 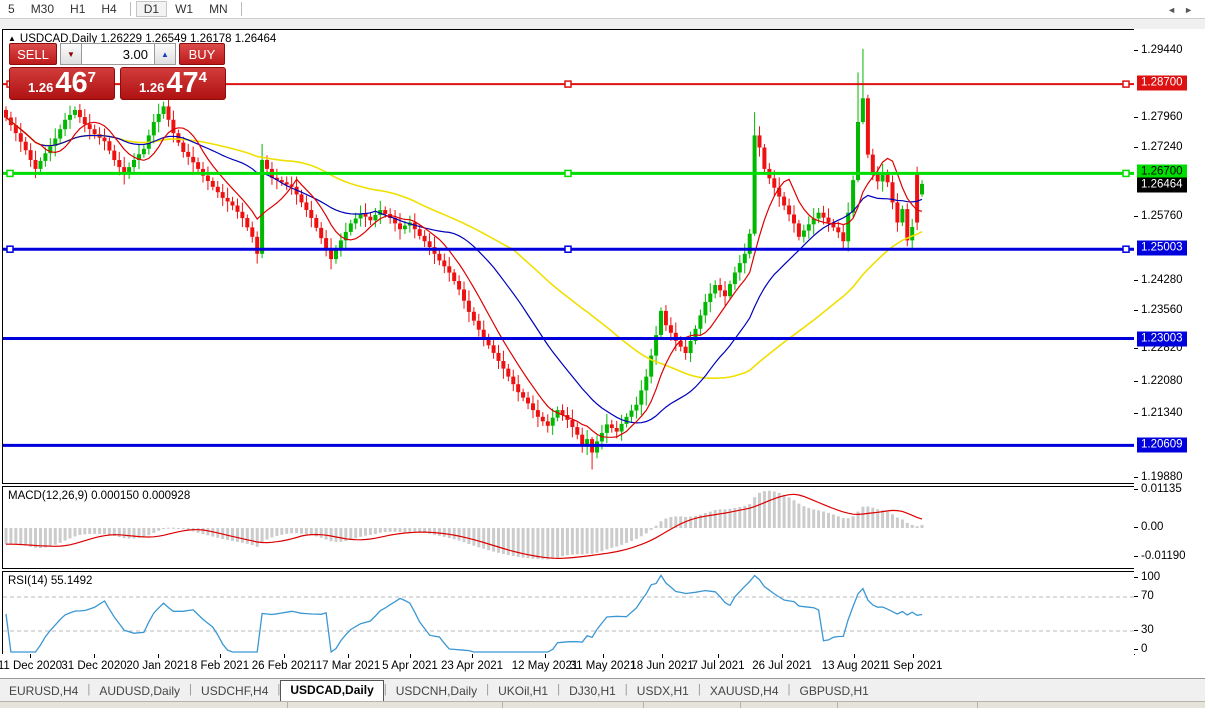 I want to click on volume-increase-button: ▲, so click(x=165, y=54).